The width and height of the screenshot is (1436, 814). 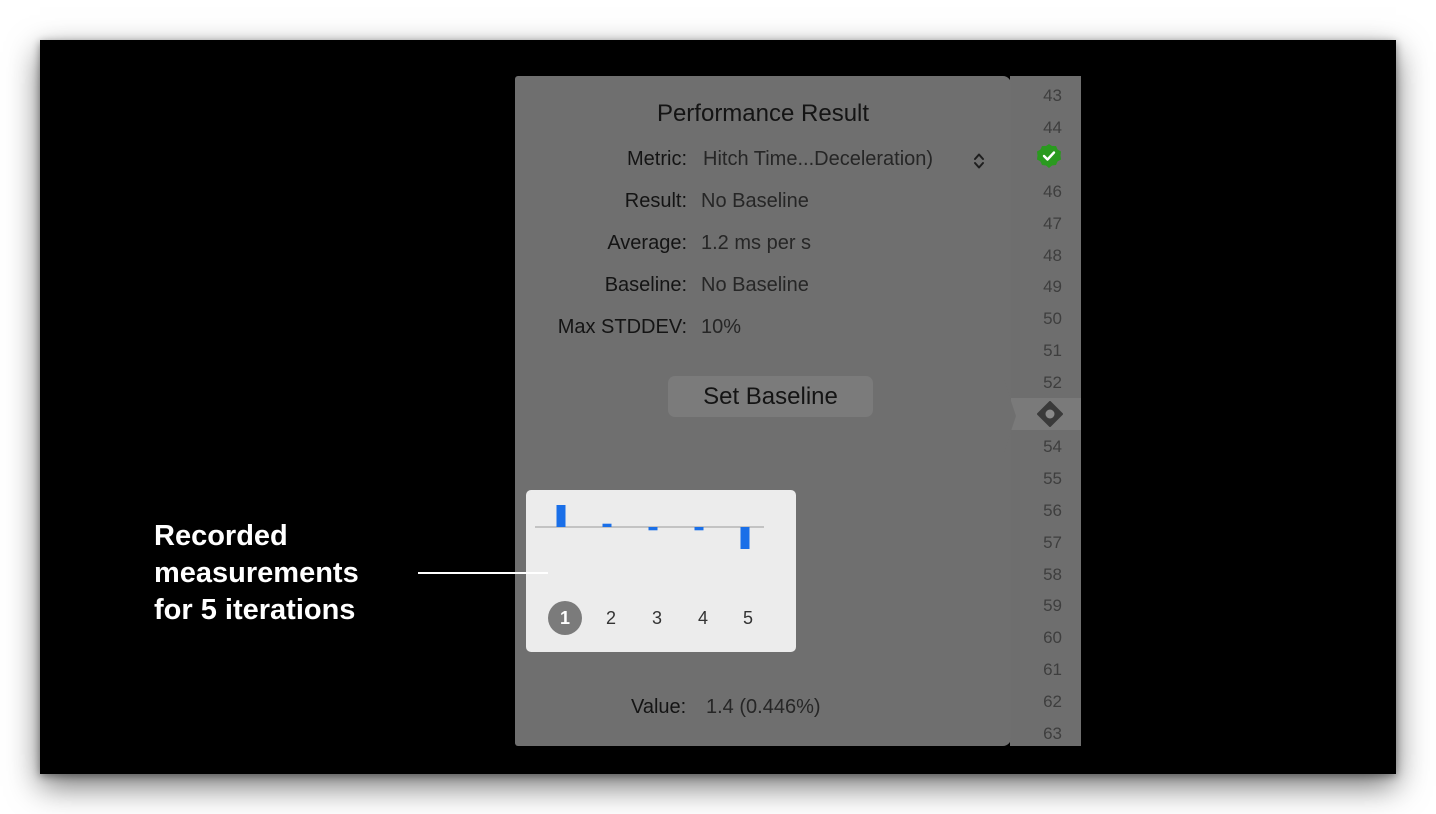 I want to click on metric-label: Metric:, so click(x=657, y=159).